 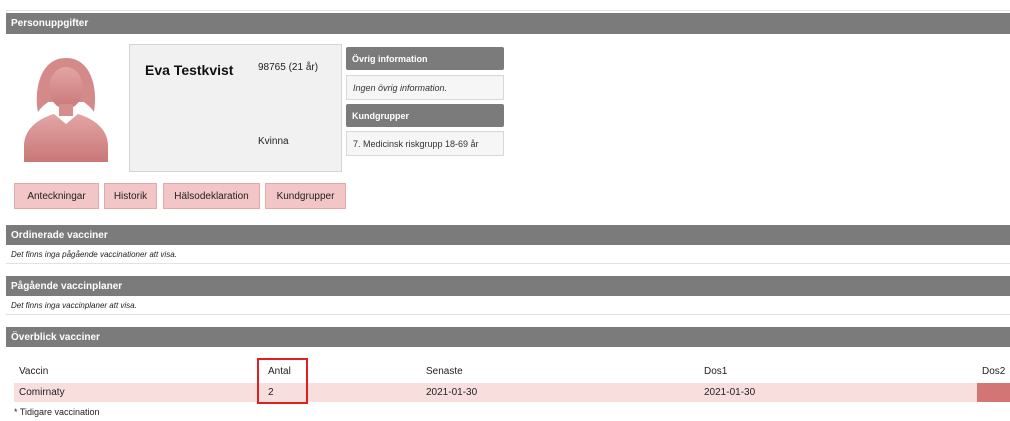 I want to click on health-declaration-button: Hälsodeklaration, so click(x=211, y=196).